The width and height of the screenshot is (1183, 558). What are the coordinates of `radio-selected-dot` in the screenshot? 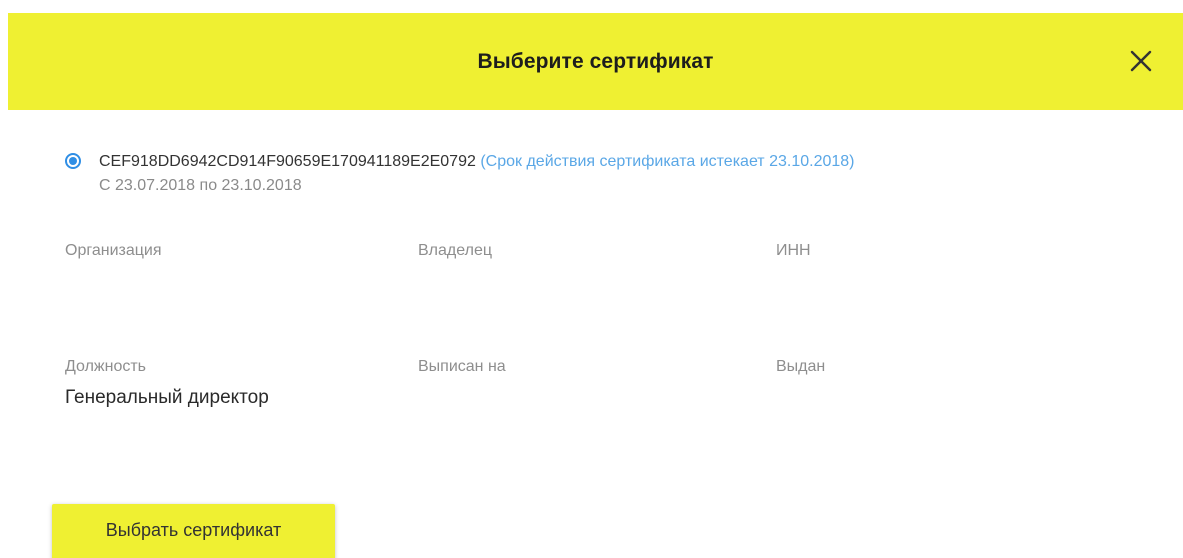 It's located at (73, 161).